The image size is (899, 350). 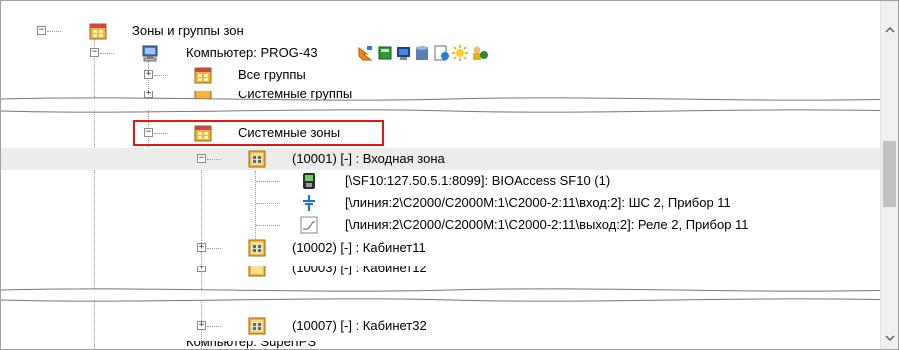 What do you see at coordinates (272, 74) in the screenshot?
I see `tree-node-label: Все группы` at bounding box center [272, 74].